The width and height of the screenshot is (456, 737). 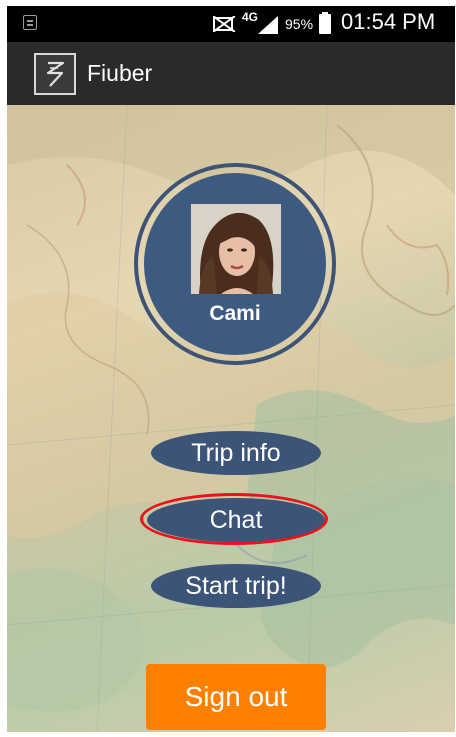 What do you see at coordinates (30, 22) in the screenshot?
I see `notification-icon` at bounding box center [30, 22].